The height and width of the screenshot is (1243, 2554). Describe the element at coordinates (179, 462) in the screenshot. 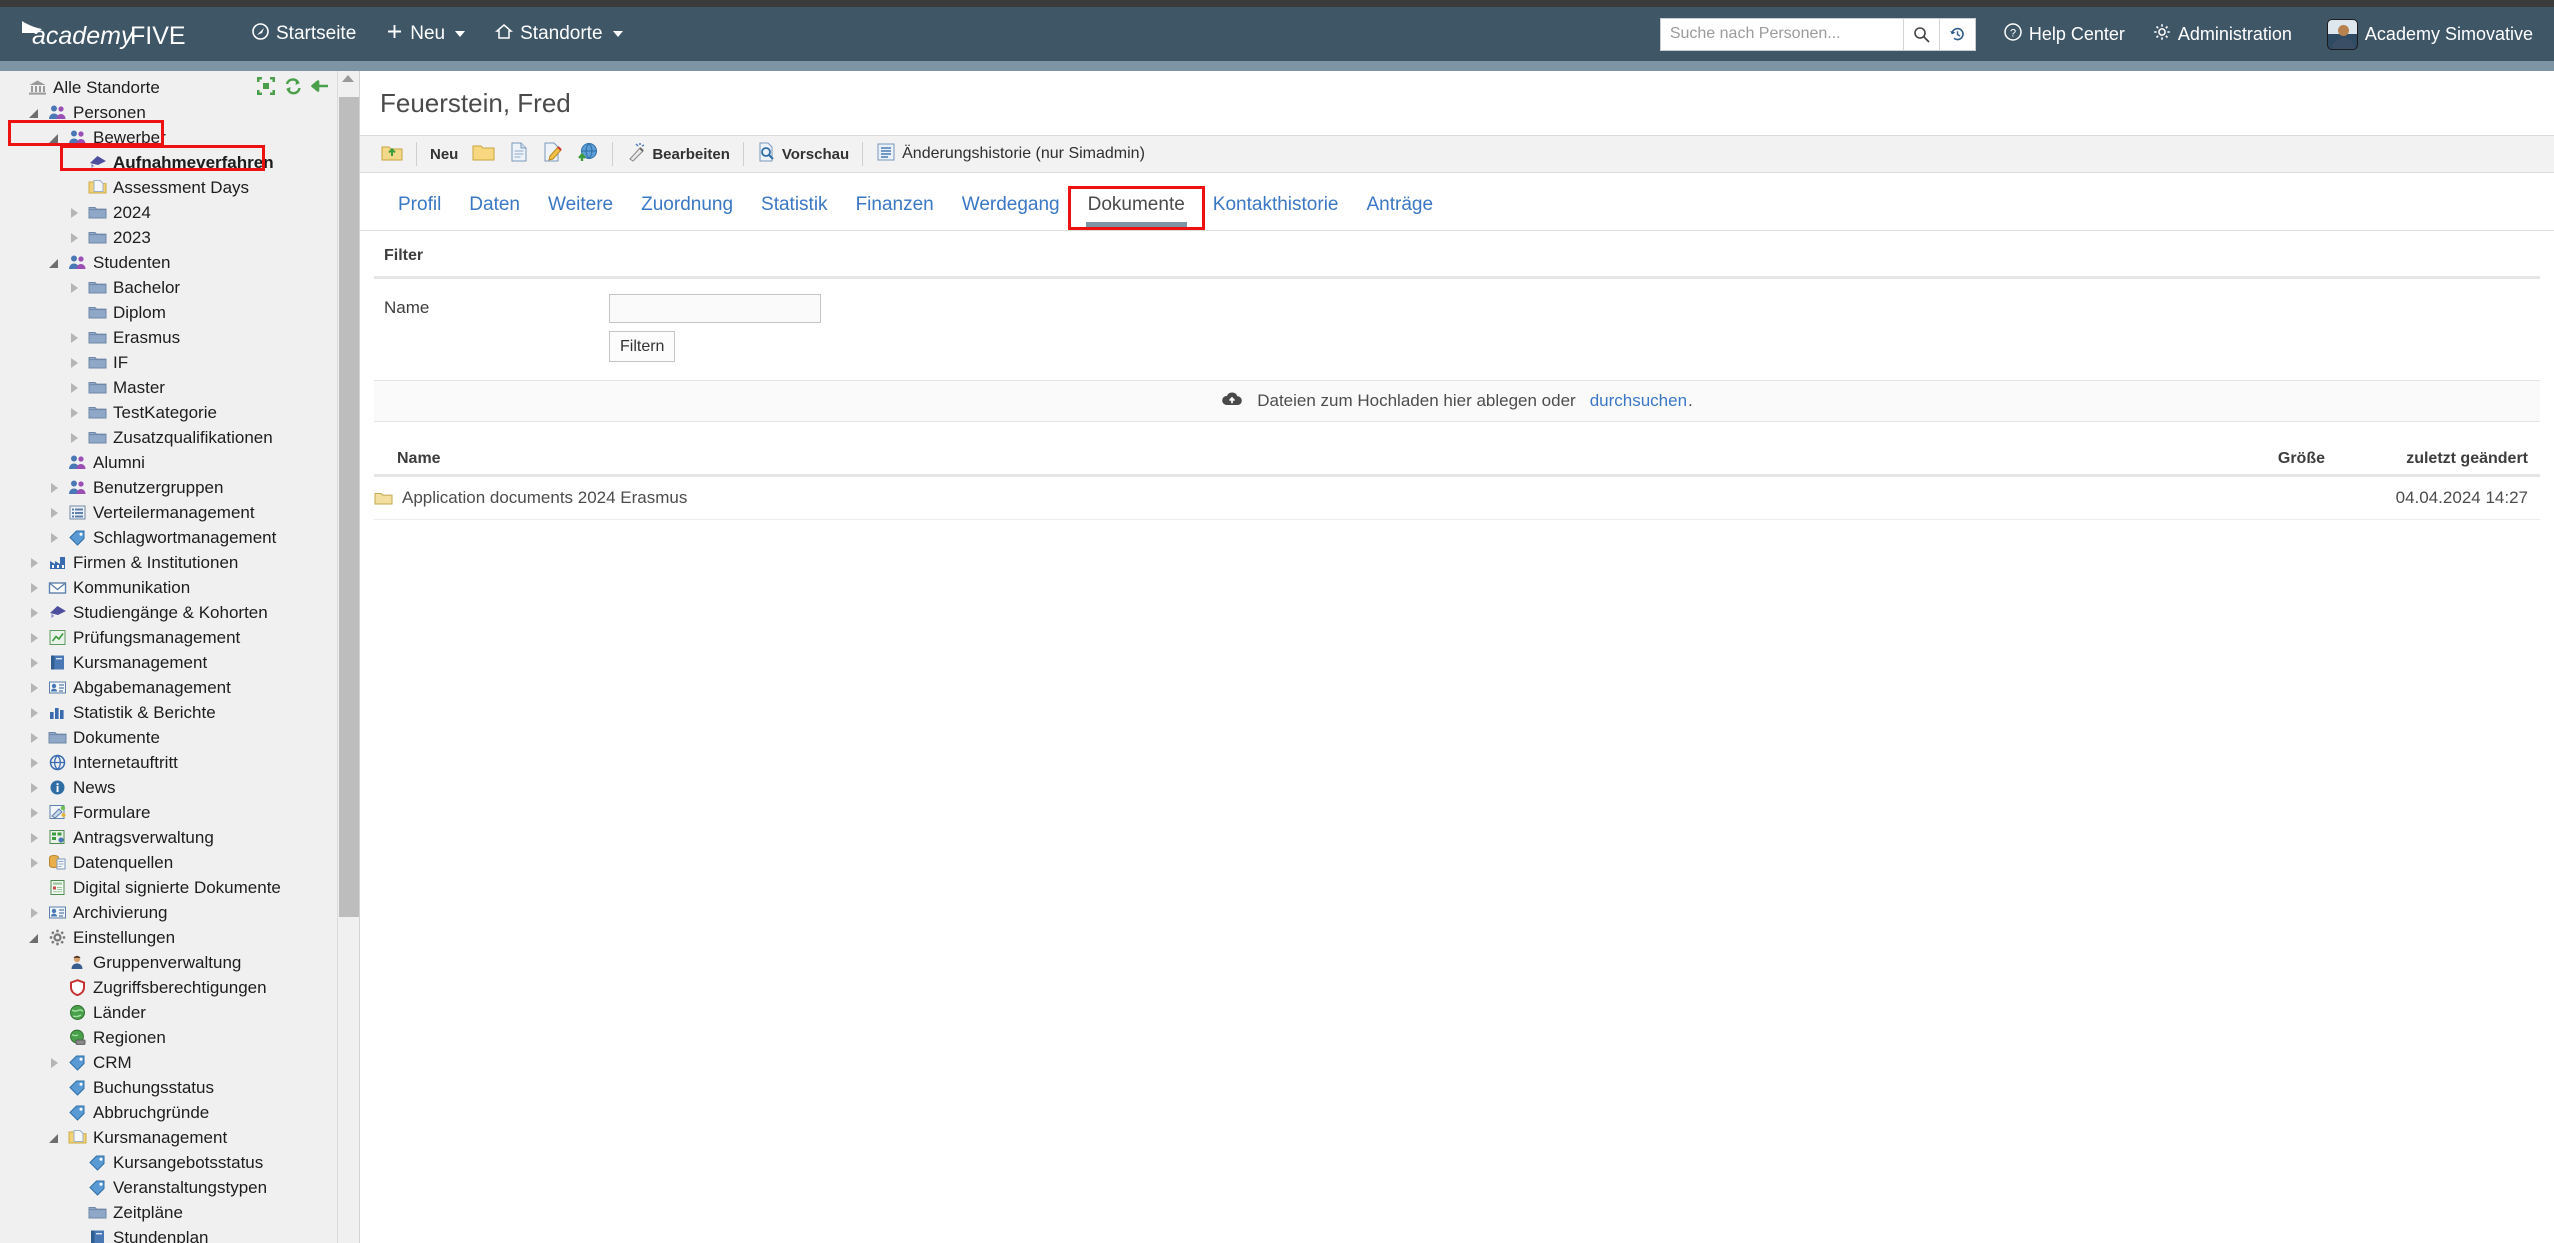

I see `tree-item-alumni: Alumni` at that location.